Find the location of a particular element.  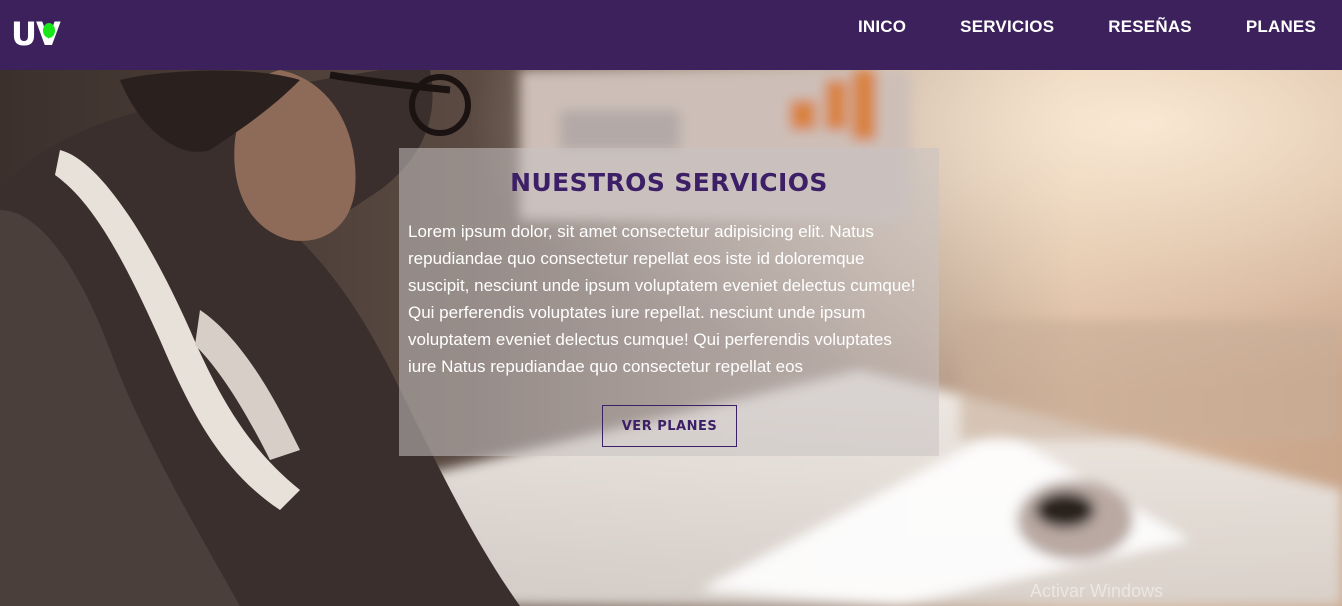

main-nav: INICO SERVICIOS RESEÑAS PLANES is located at coordinates (1086, 27).